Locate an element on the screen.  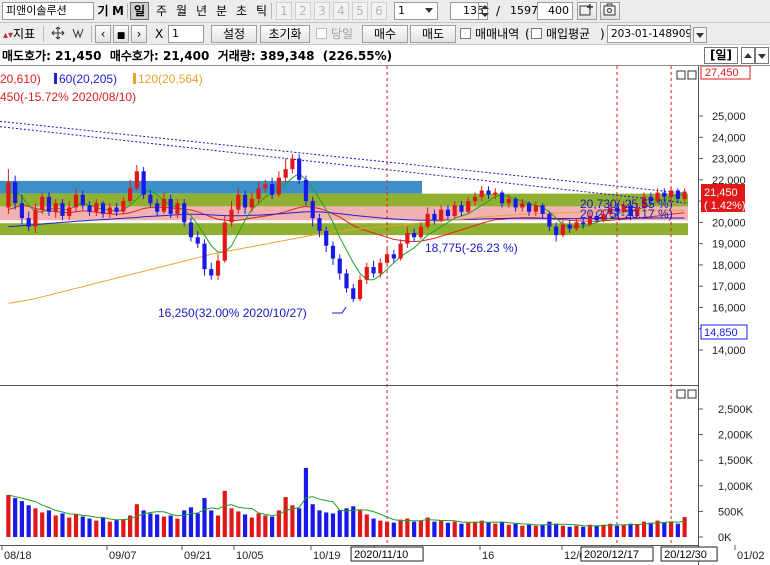
date-label: 16 is located at coordinates (488, 556).